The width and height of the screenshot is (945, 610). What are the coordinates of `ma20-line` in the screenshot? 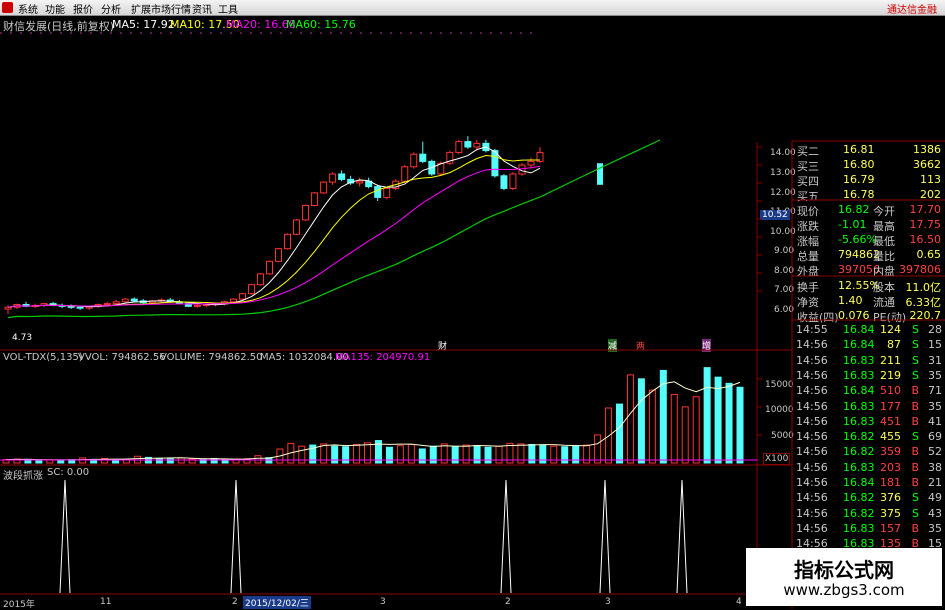 It's located at (274, 236).